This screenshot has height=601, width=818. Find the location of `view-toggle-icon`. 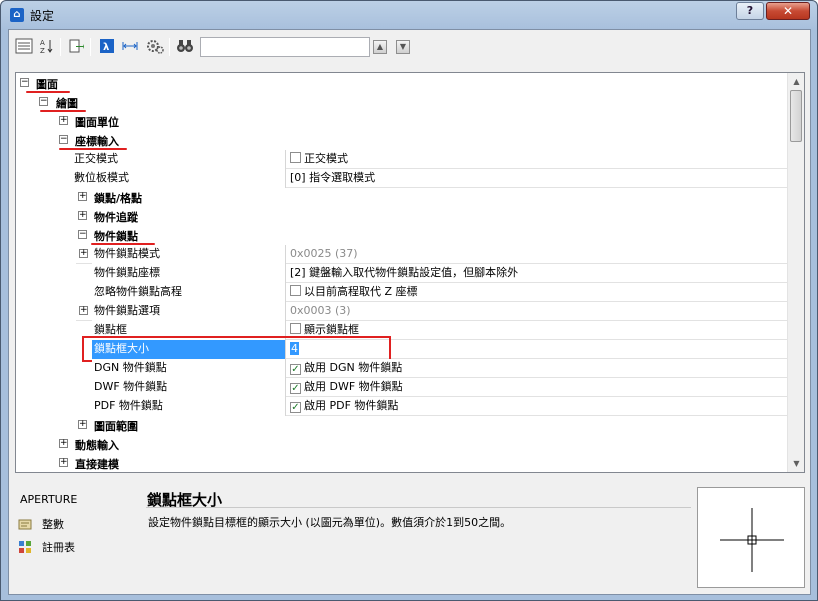

view-toggle-icon is located at coordinates (24, 46).